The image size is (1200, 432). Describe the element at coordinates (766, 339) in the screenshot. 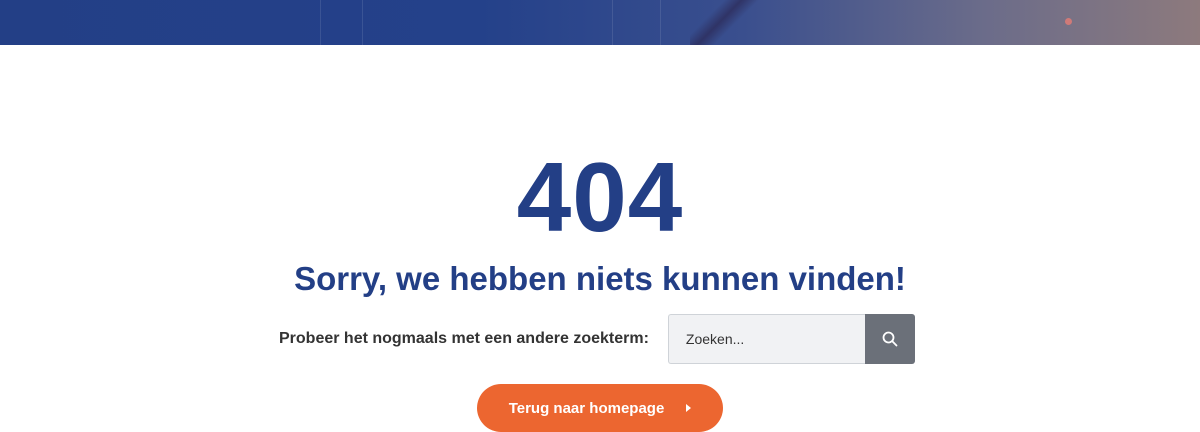

I see `search-input` at that location.